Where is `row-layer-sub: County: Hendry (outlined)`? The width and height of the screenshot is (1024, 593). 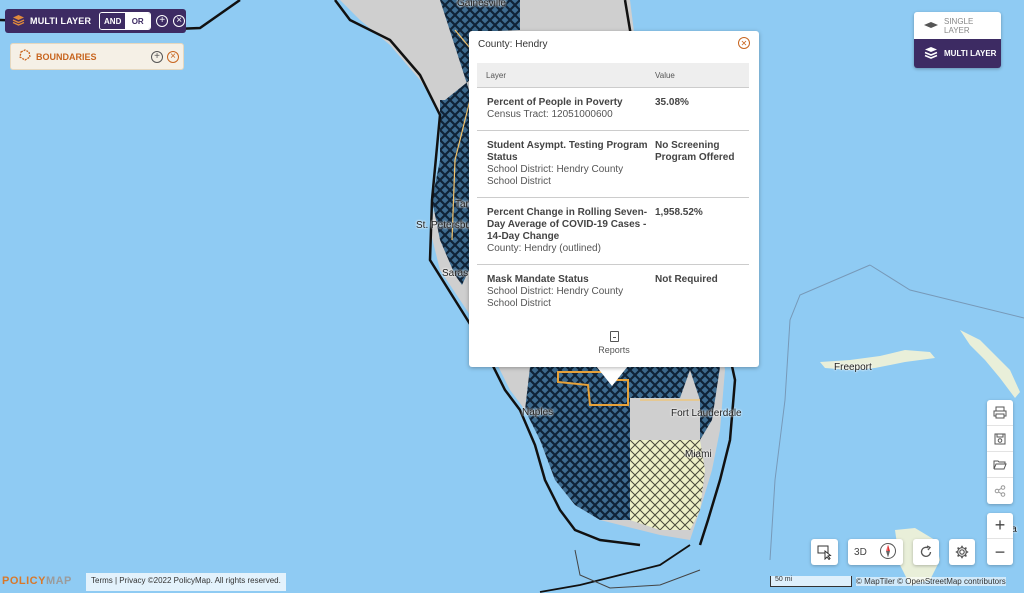
row-layer-sub: County: Hendry (outlined) is located at coordinates (544, 248).